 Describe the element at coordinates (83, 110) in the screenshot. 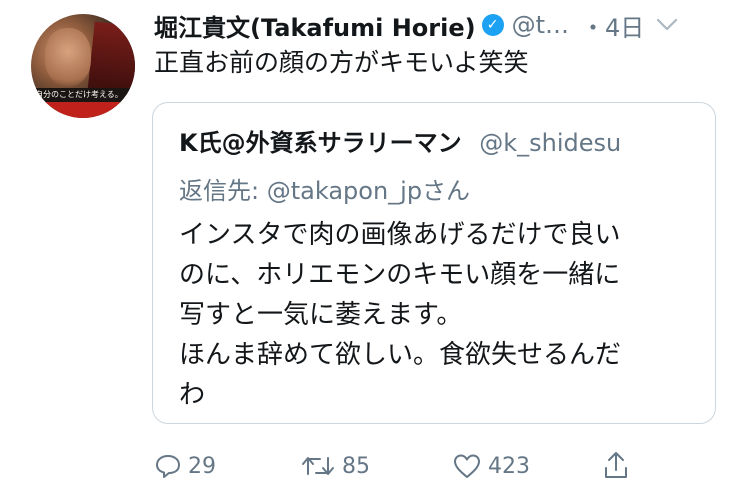

I see `avatar-red-band` at that location.